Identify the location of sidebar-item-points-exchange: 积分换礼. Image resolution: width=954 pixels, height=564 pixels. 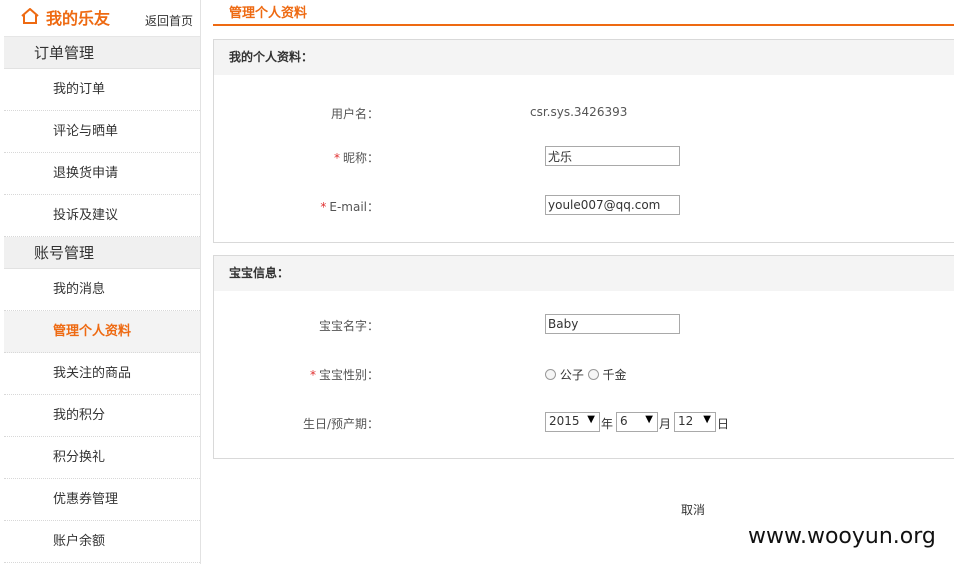
(102, 458).